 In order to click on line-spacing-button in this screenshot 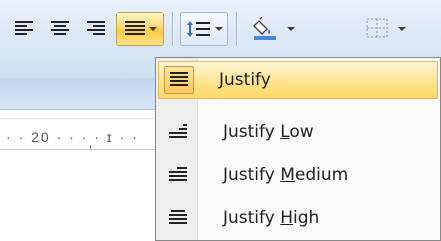, I will do `click(204, 29)`.